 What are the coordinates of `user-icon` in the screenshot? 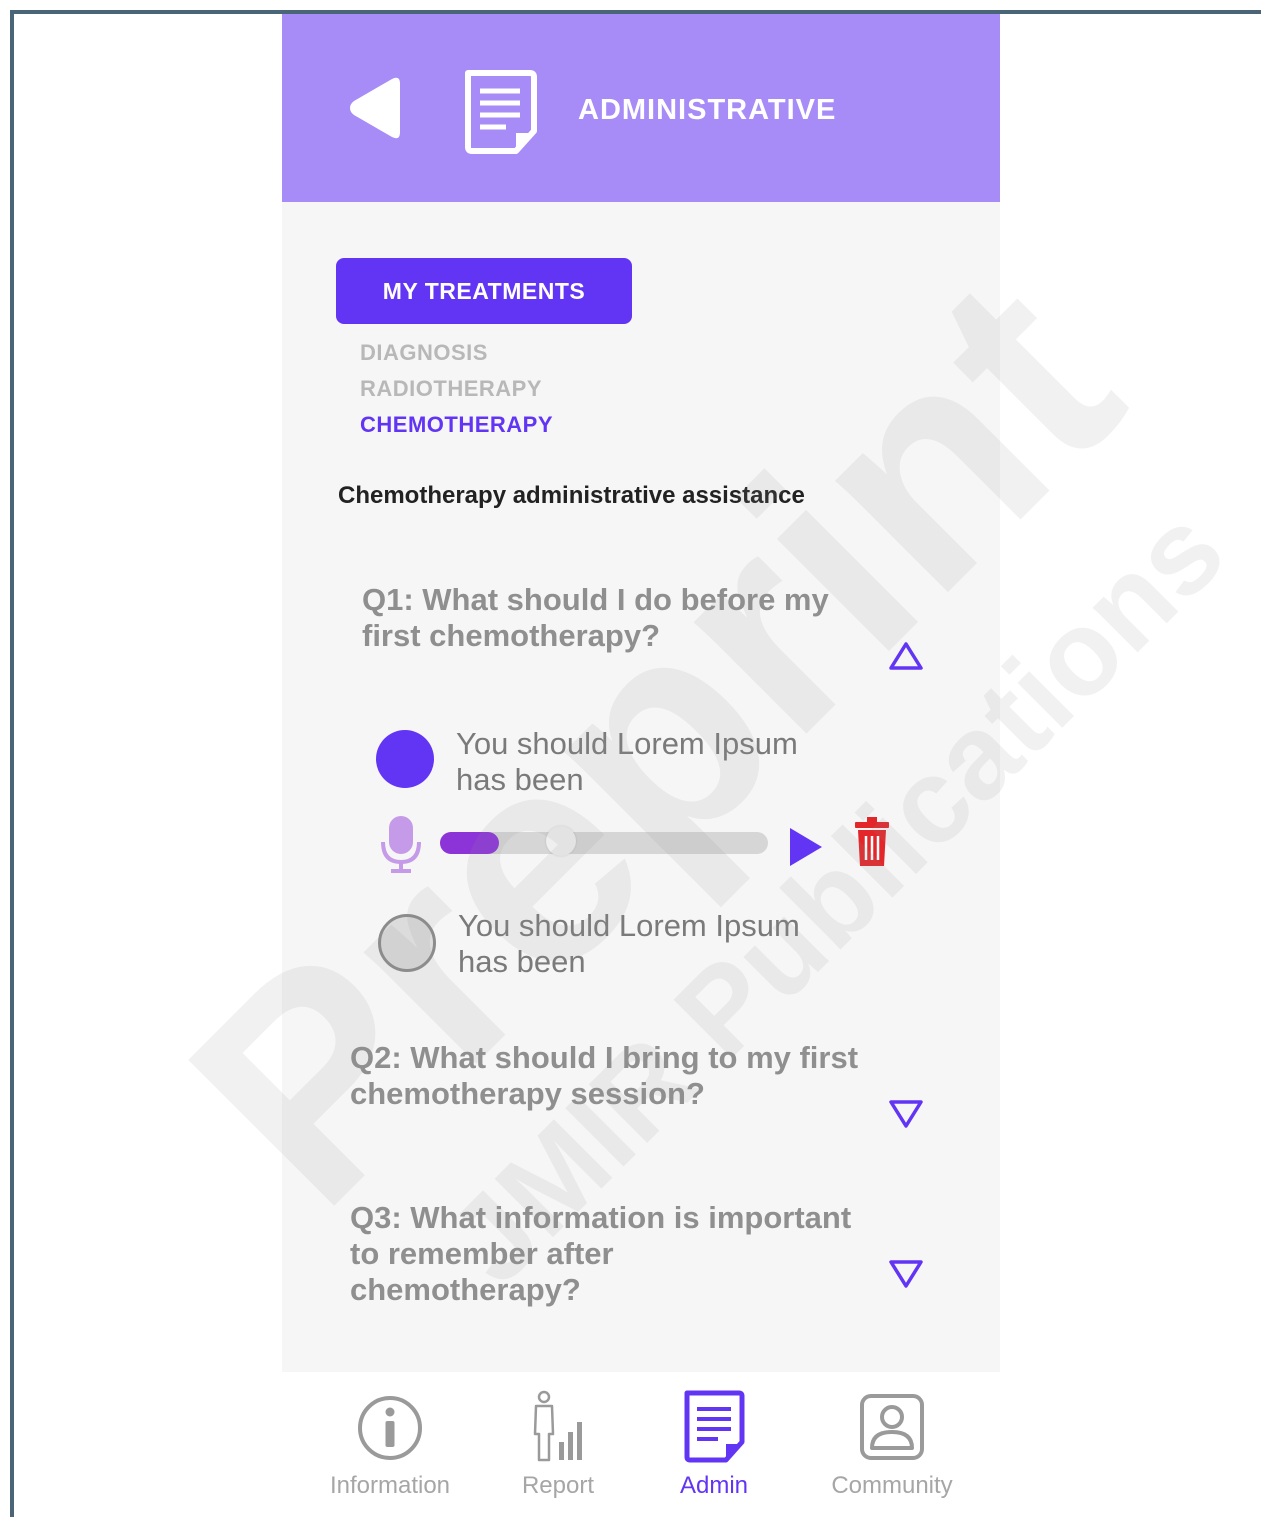 It's located at (892, 1427).